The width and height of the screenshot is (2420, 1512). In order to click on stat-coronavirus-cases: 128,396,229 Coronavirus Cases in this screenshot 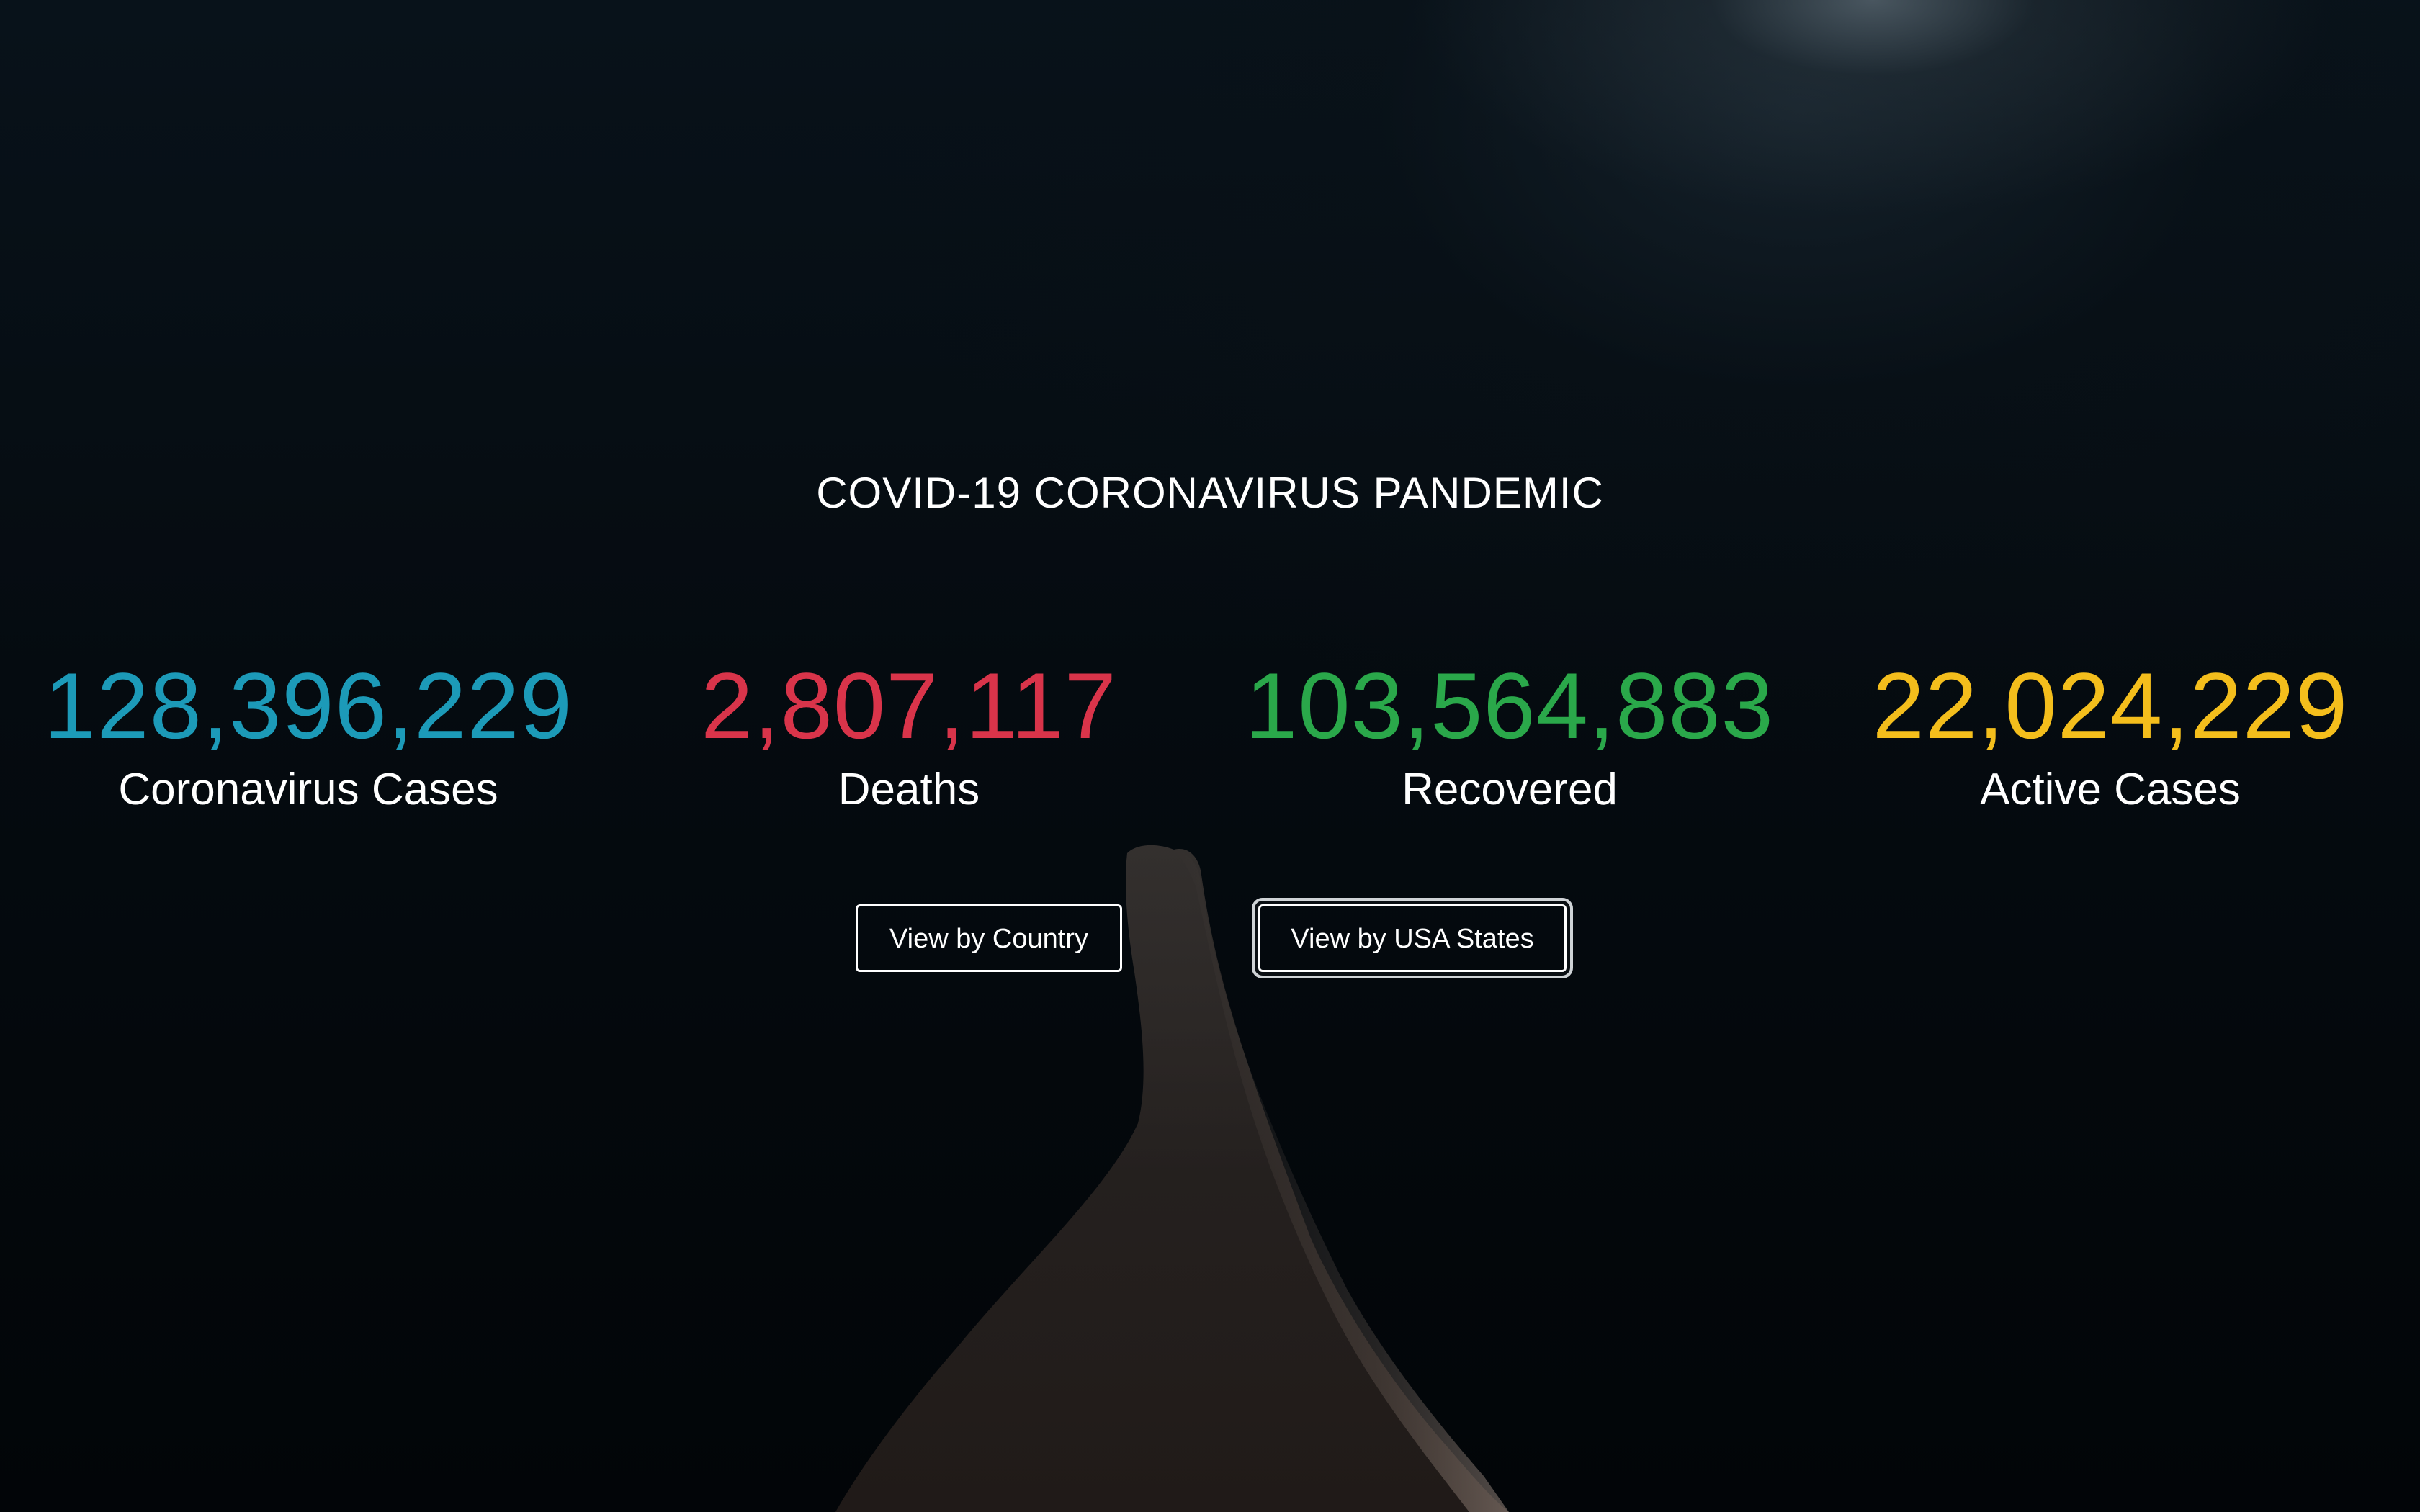, I will do `click(308, 735)`.